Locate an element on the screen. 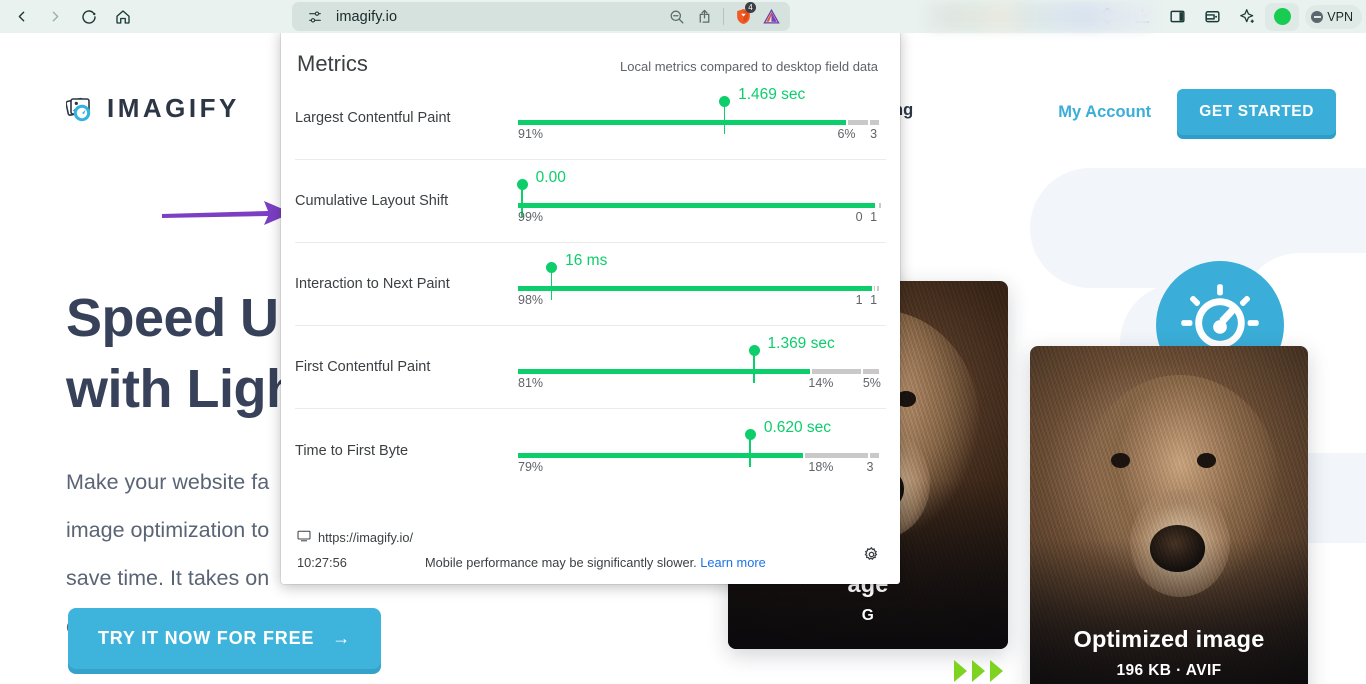 This screenshot has height=684, width=1366. footer-timestamp: 10:27:56 is located at coordinates (322, 562).